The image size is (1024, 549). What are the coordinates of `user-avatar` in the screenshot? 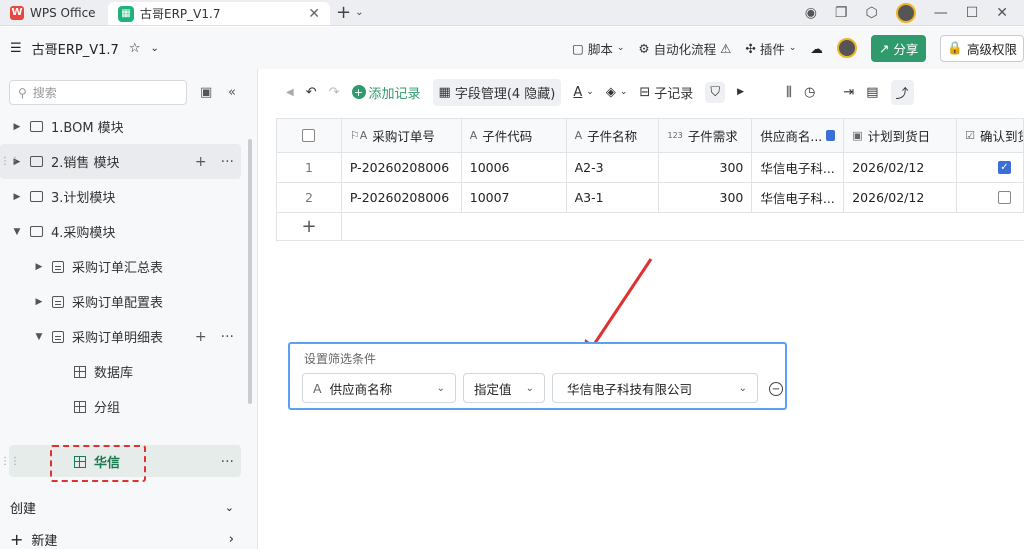 It's located at (846, 48).